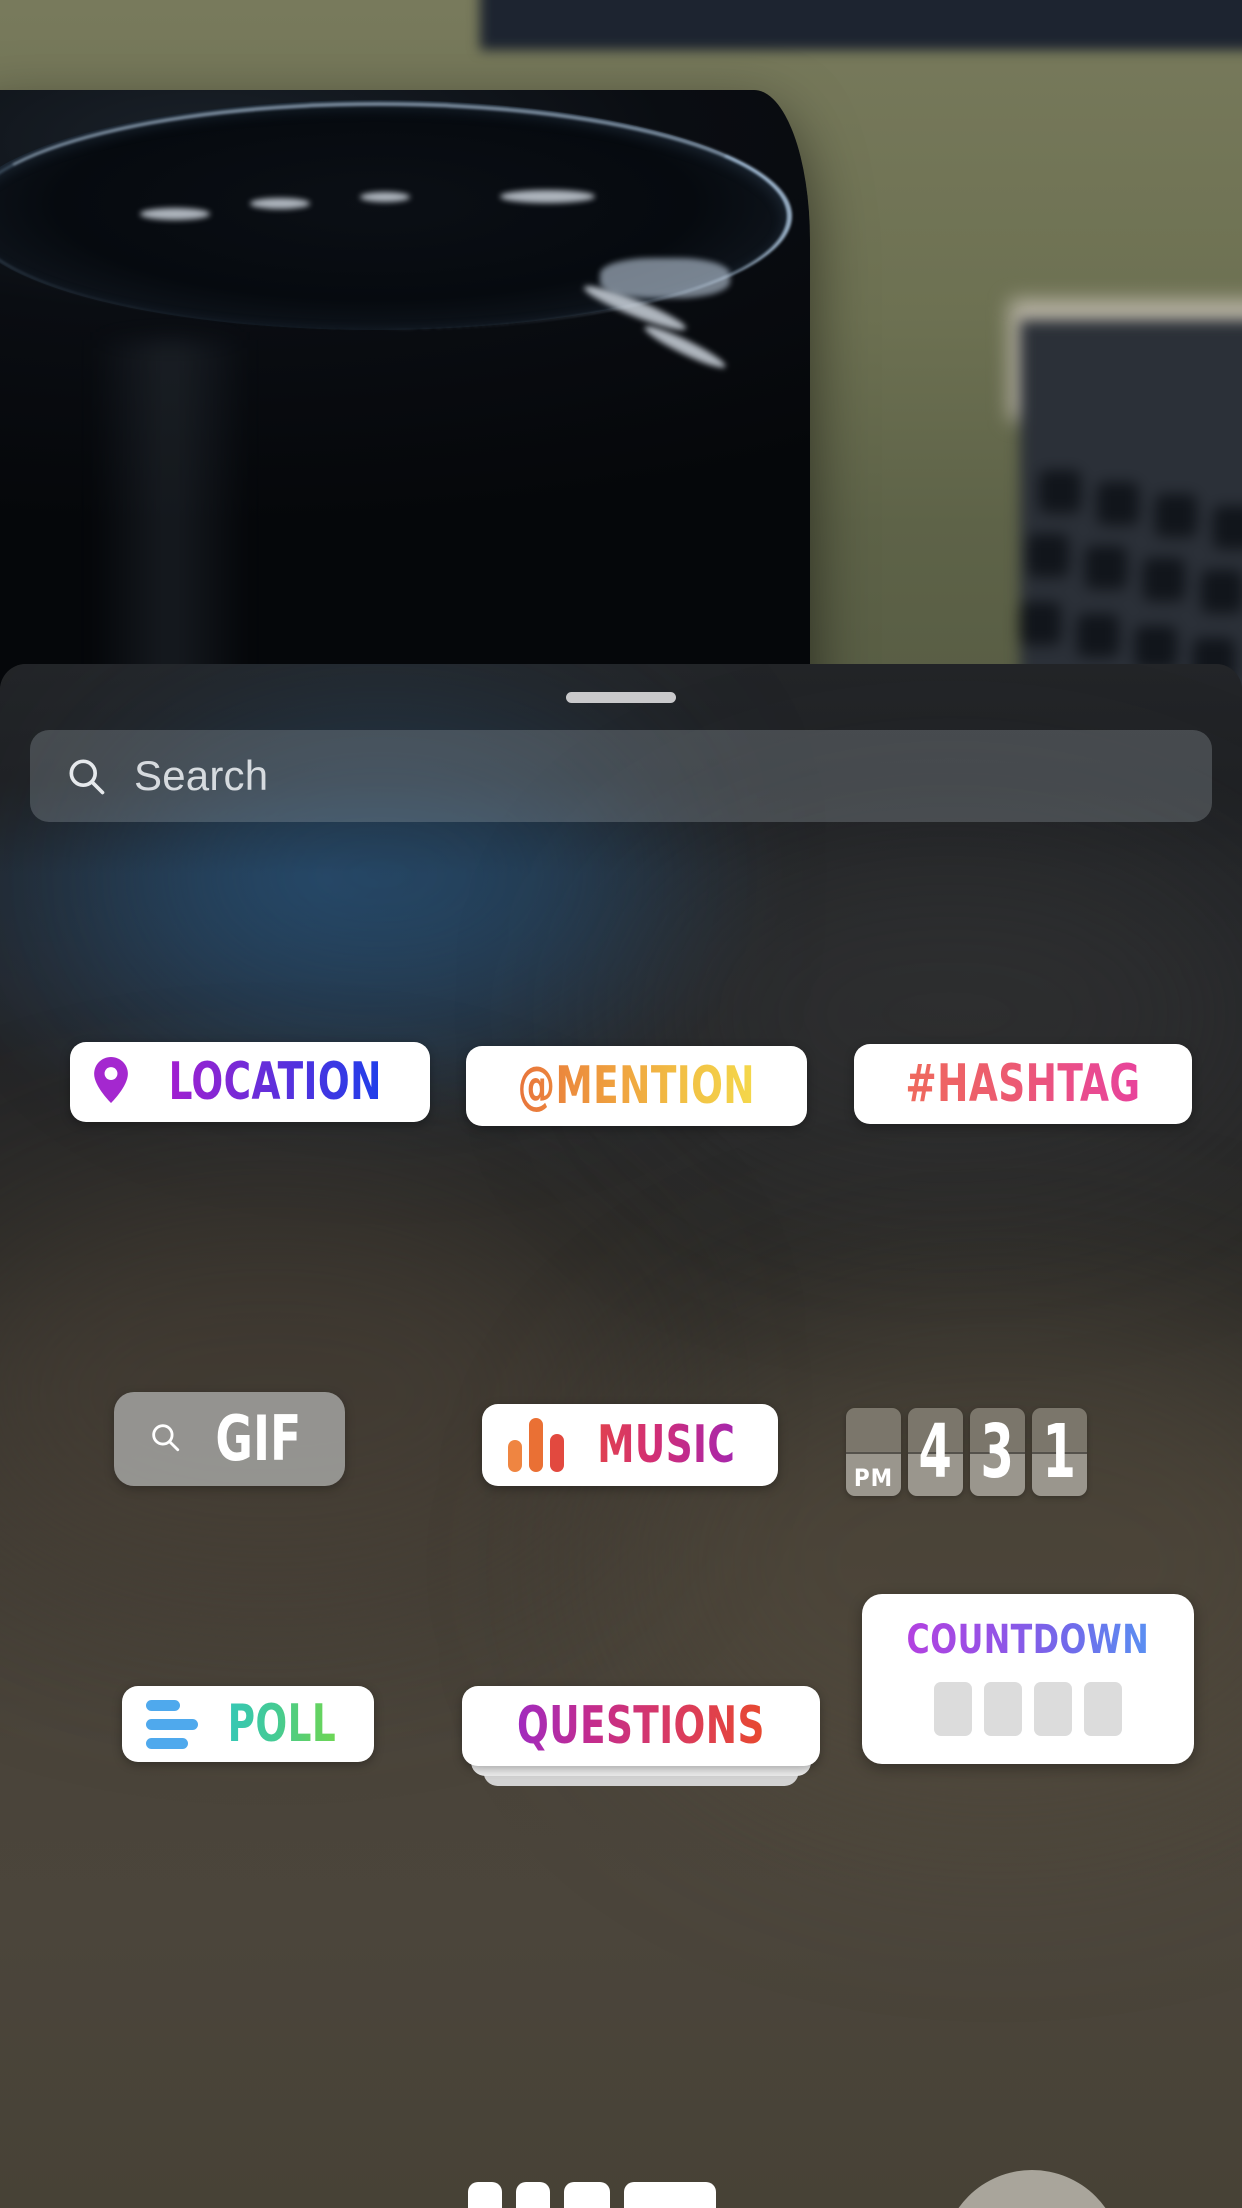 This screenshot has width=1242, height=2208. I want to click on sticker-poll: POLL, so click(248, 1724).